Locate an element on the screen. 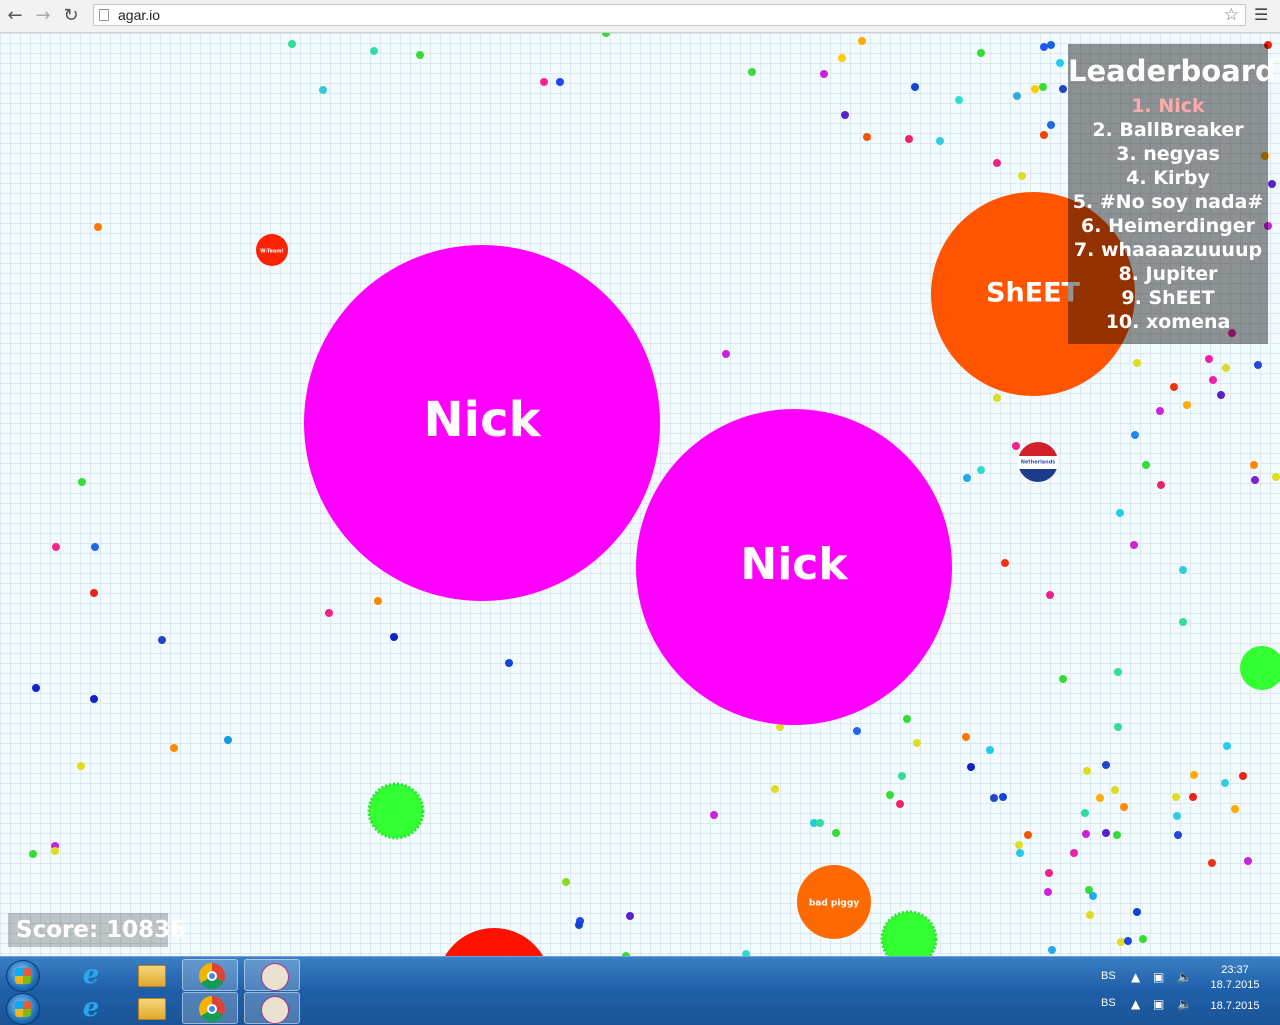  leaderboard-entry: 4. Kirby is located at coordinates (1168, 178).